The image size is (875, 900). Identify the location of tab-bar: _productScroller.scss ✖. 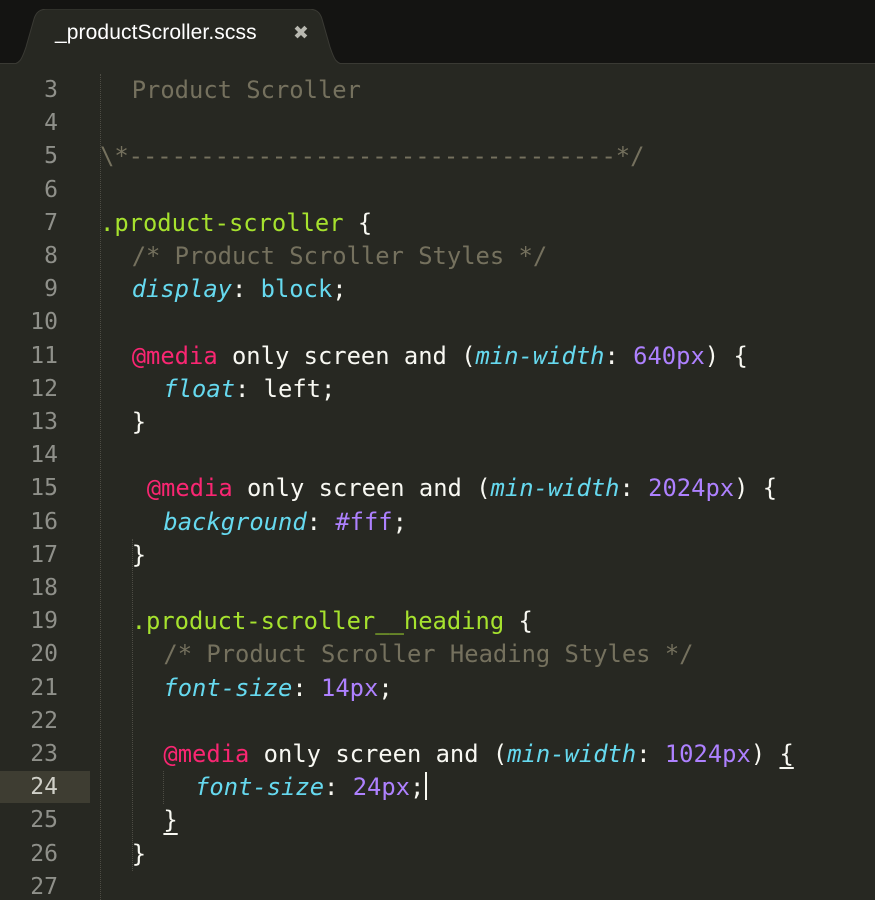
(437, 32).